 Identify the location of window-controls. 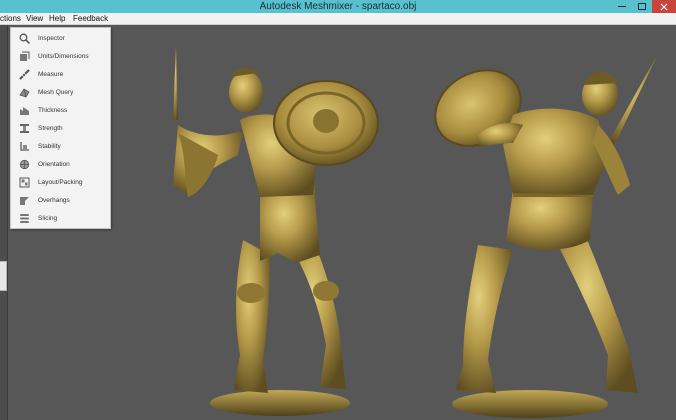
(644, 6).